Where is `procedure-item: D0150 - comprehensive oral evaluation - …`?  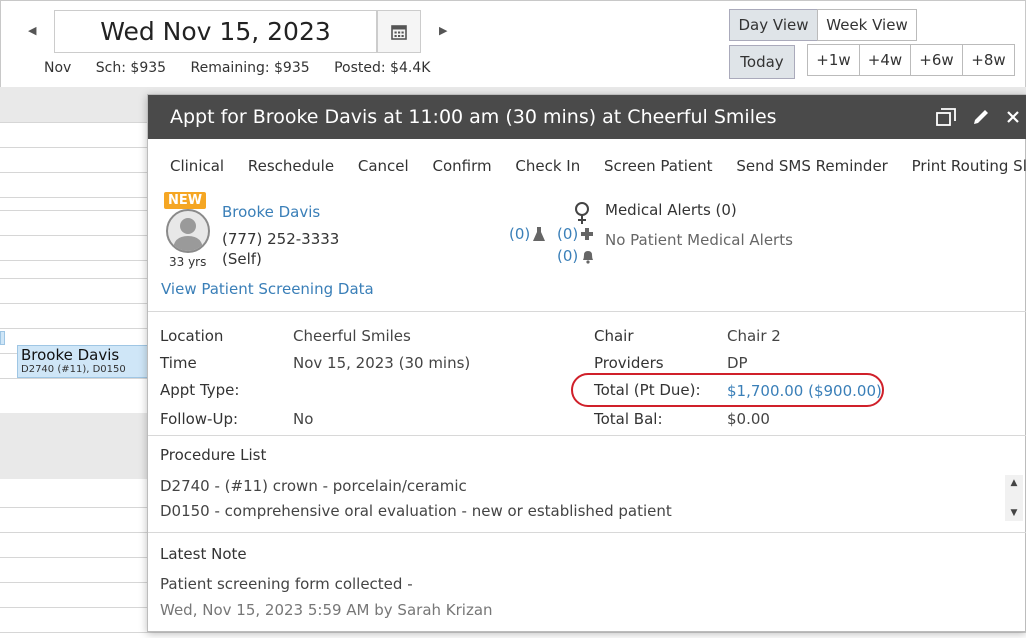 procedure-item: D0150 - comprehensive oral evaluation - … is located at coordinates (416, 511).